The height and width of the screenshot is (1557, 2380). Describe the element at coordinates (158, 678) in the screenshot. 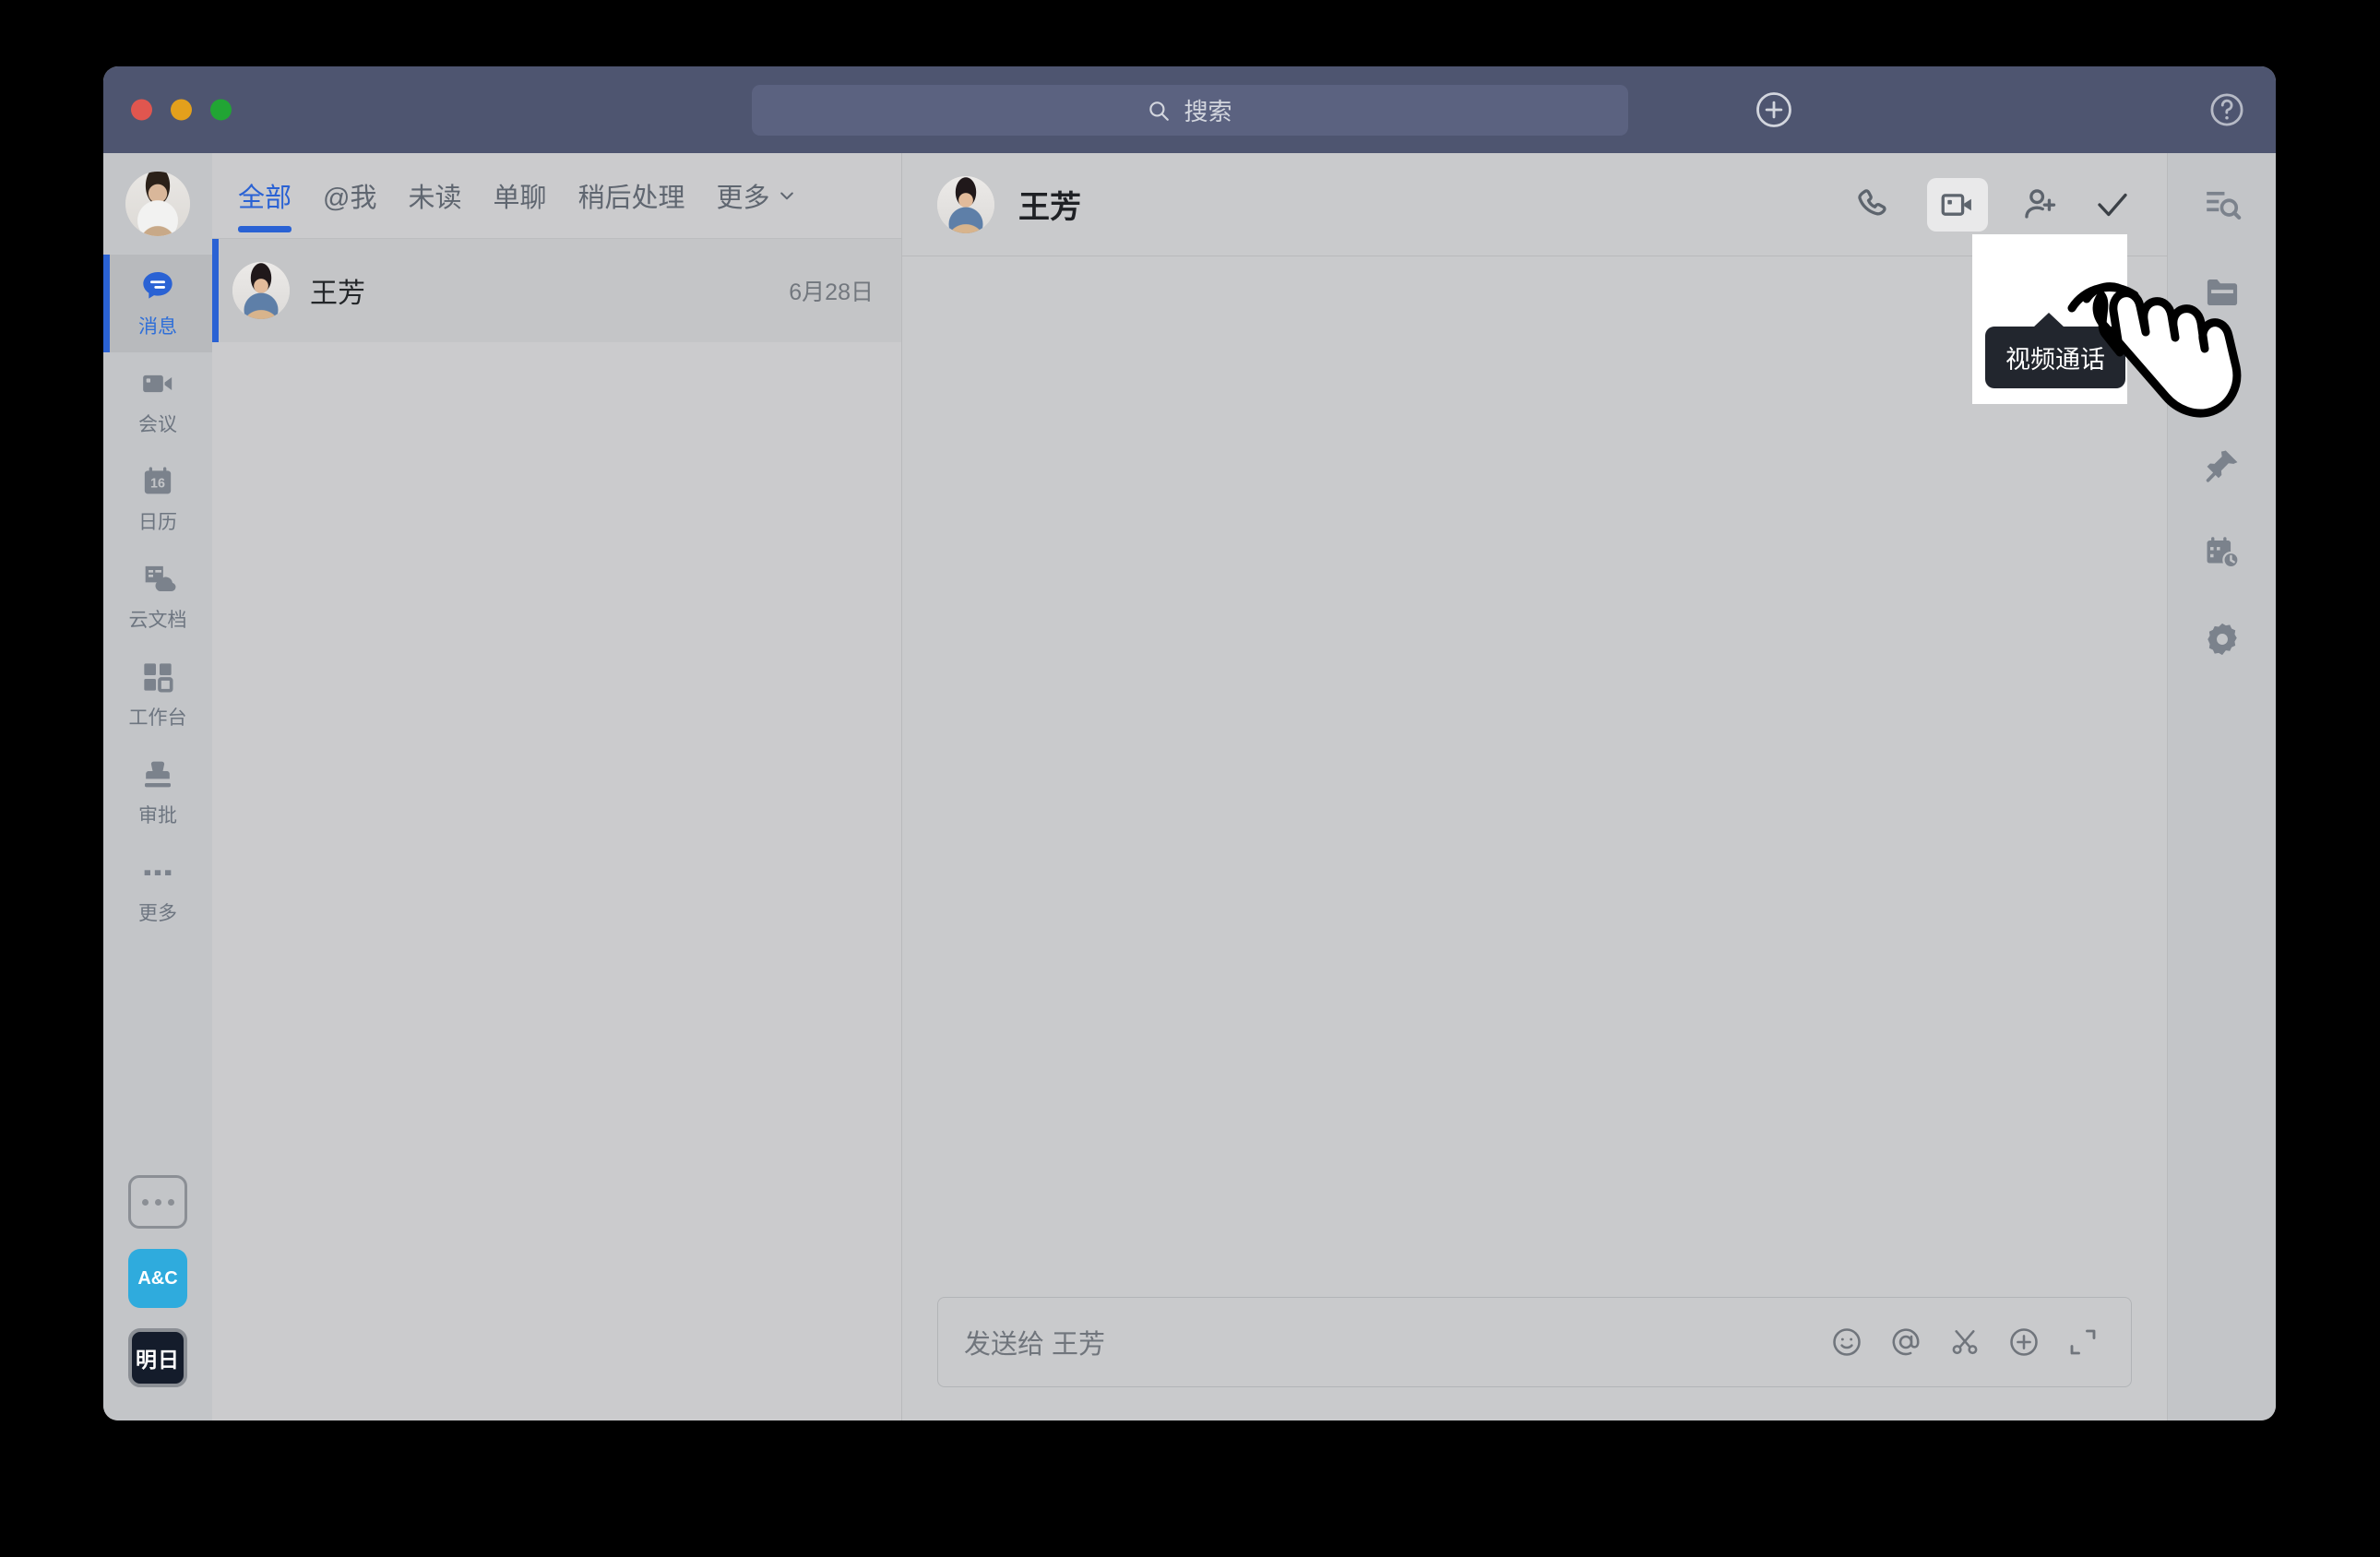

I see `grid-apps-icon` at that location.